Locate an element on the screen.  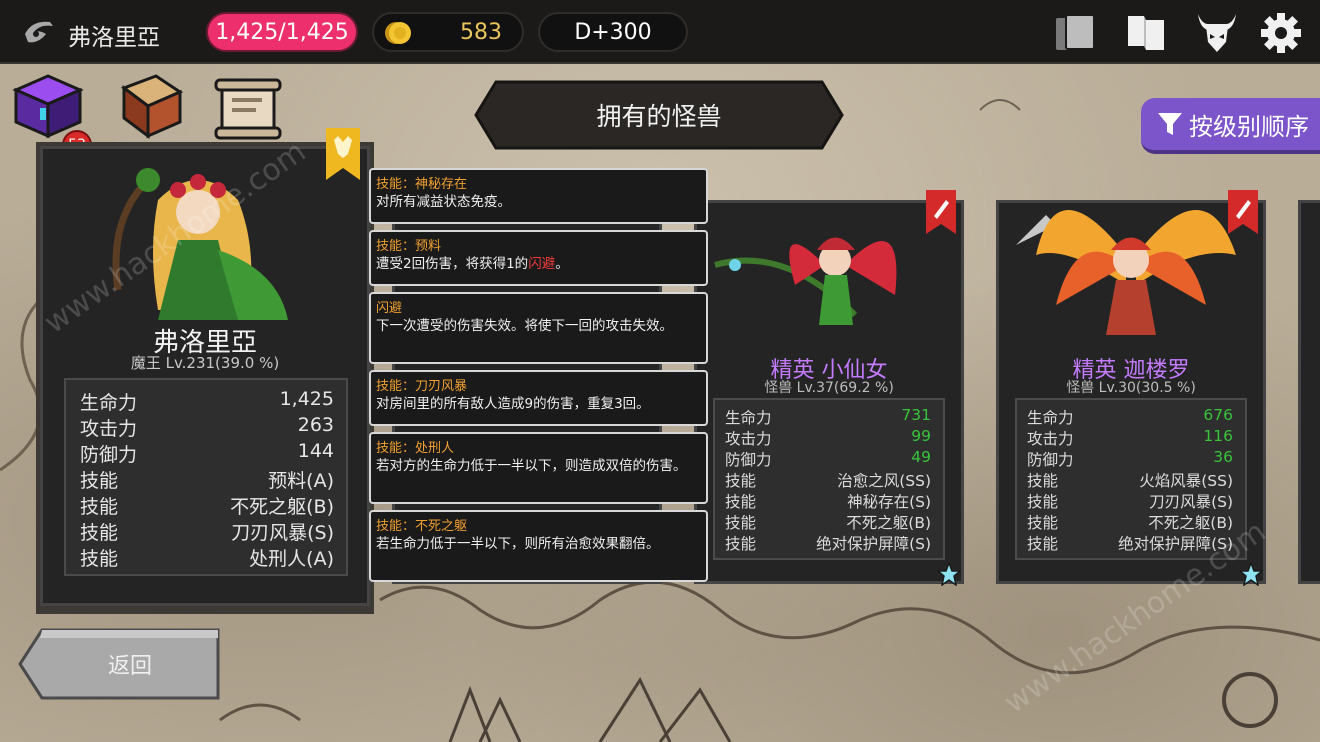
tooltip-title: 技能：预料 is located at coordinates (409, 246).